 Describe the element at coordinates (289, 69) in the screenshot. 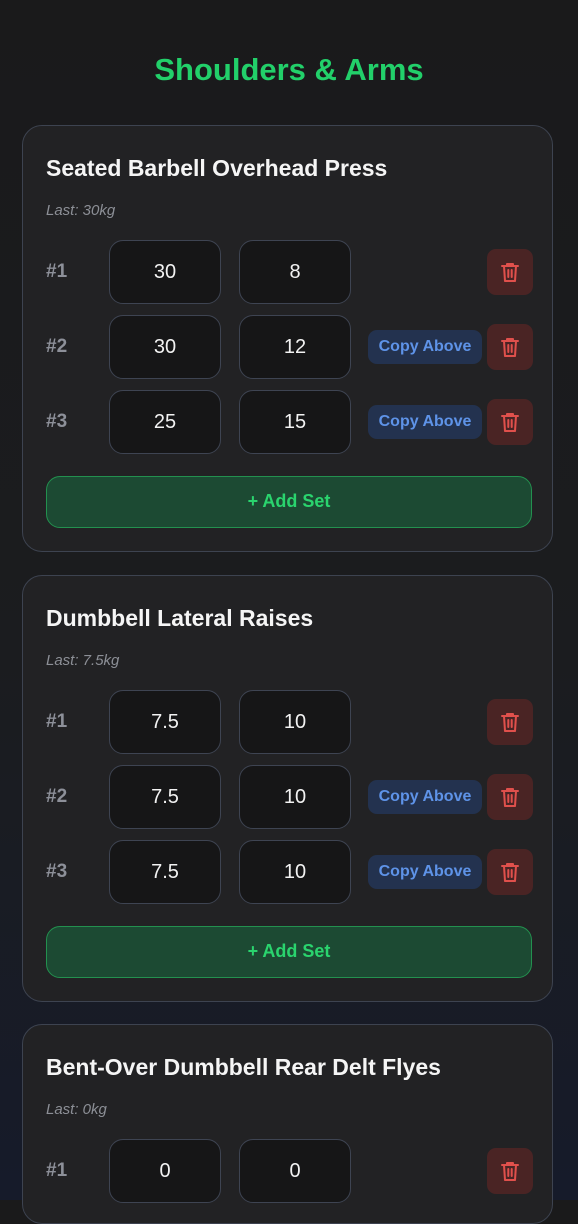

I see `page-title: Shoulders & Arms` at that location.